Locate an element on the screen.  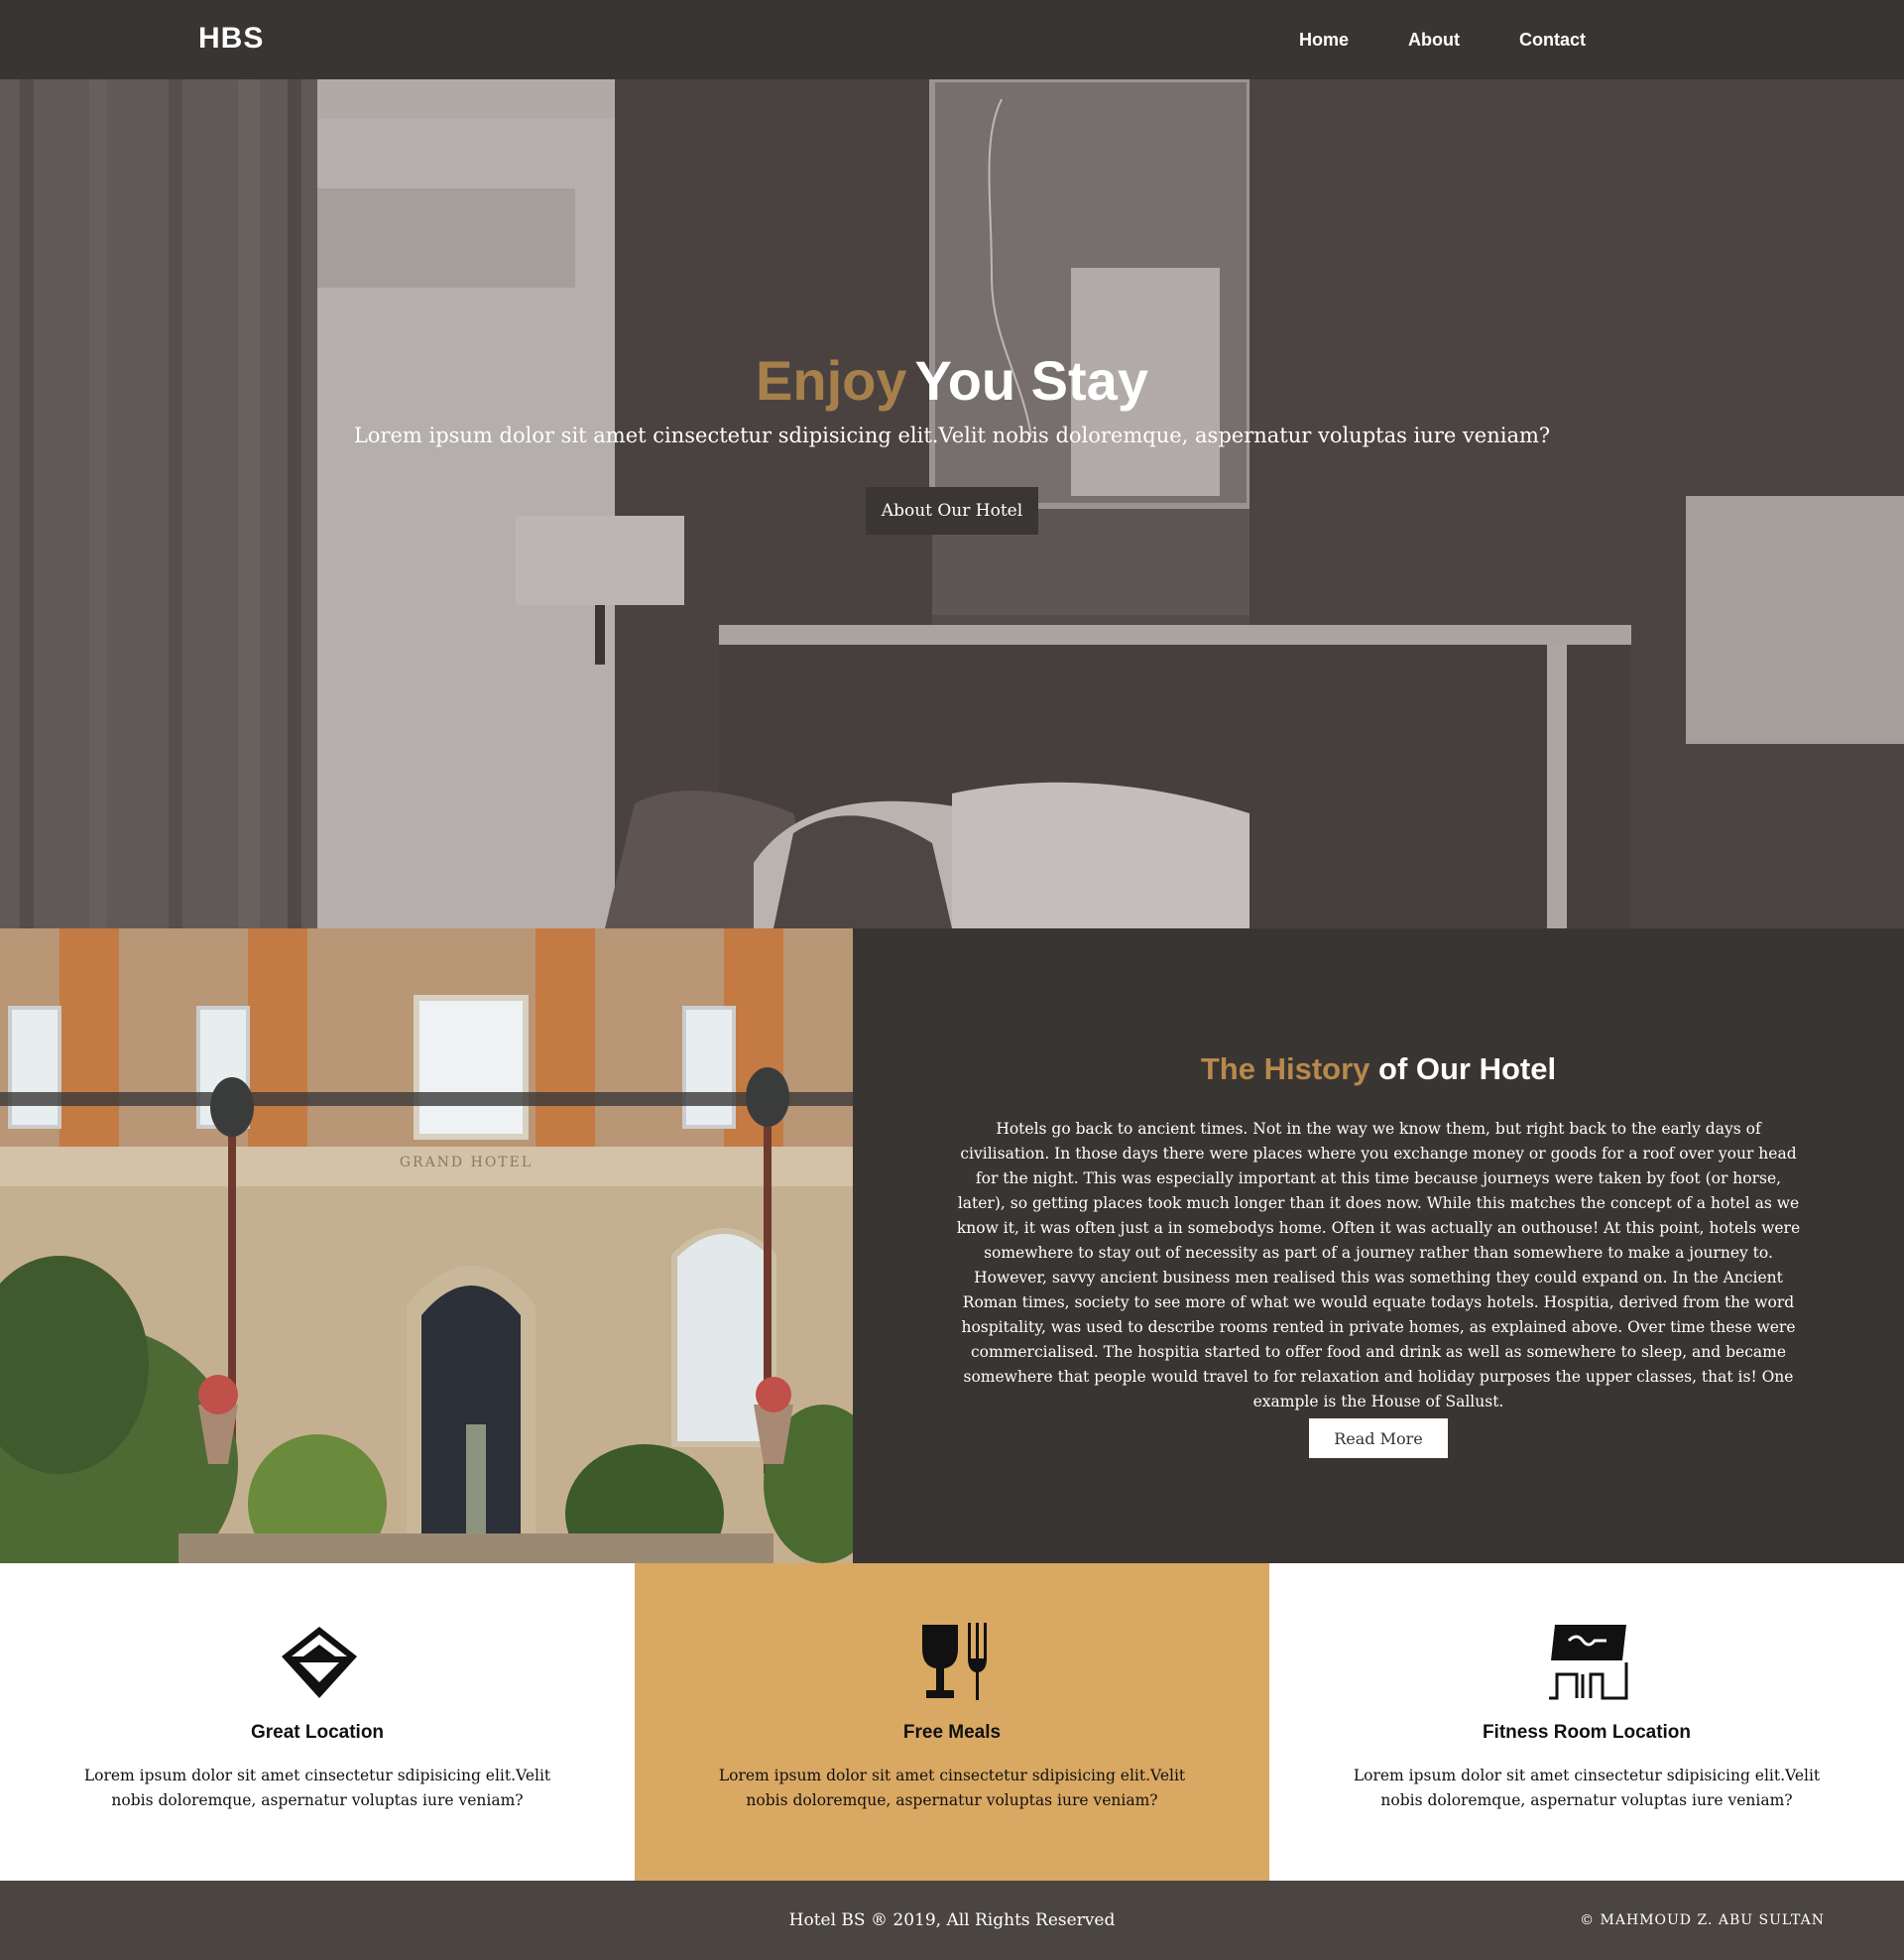
about-hotel-button: About Our Hotel is located at coordinates (952, 512).